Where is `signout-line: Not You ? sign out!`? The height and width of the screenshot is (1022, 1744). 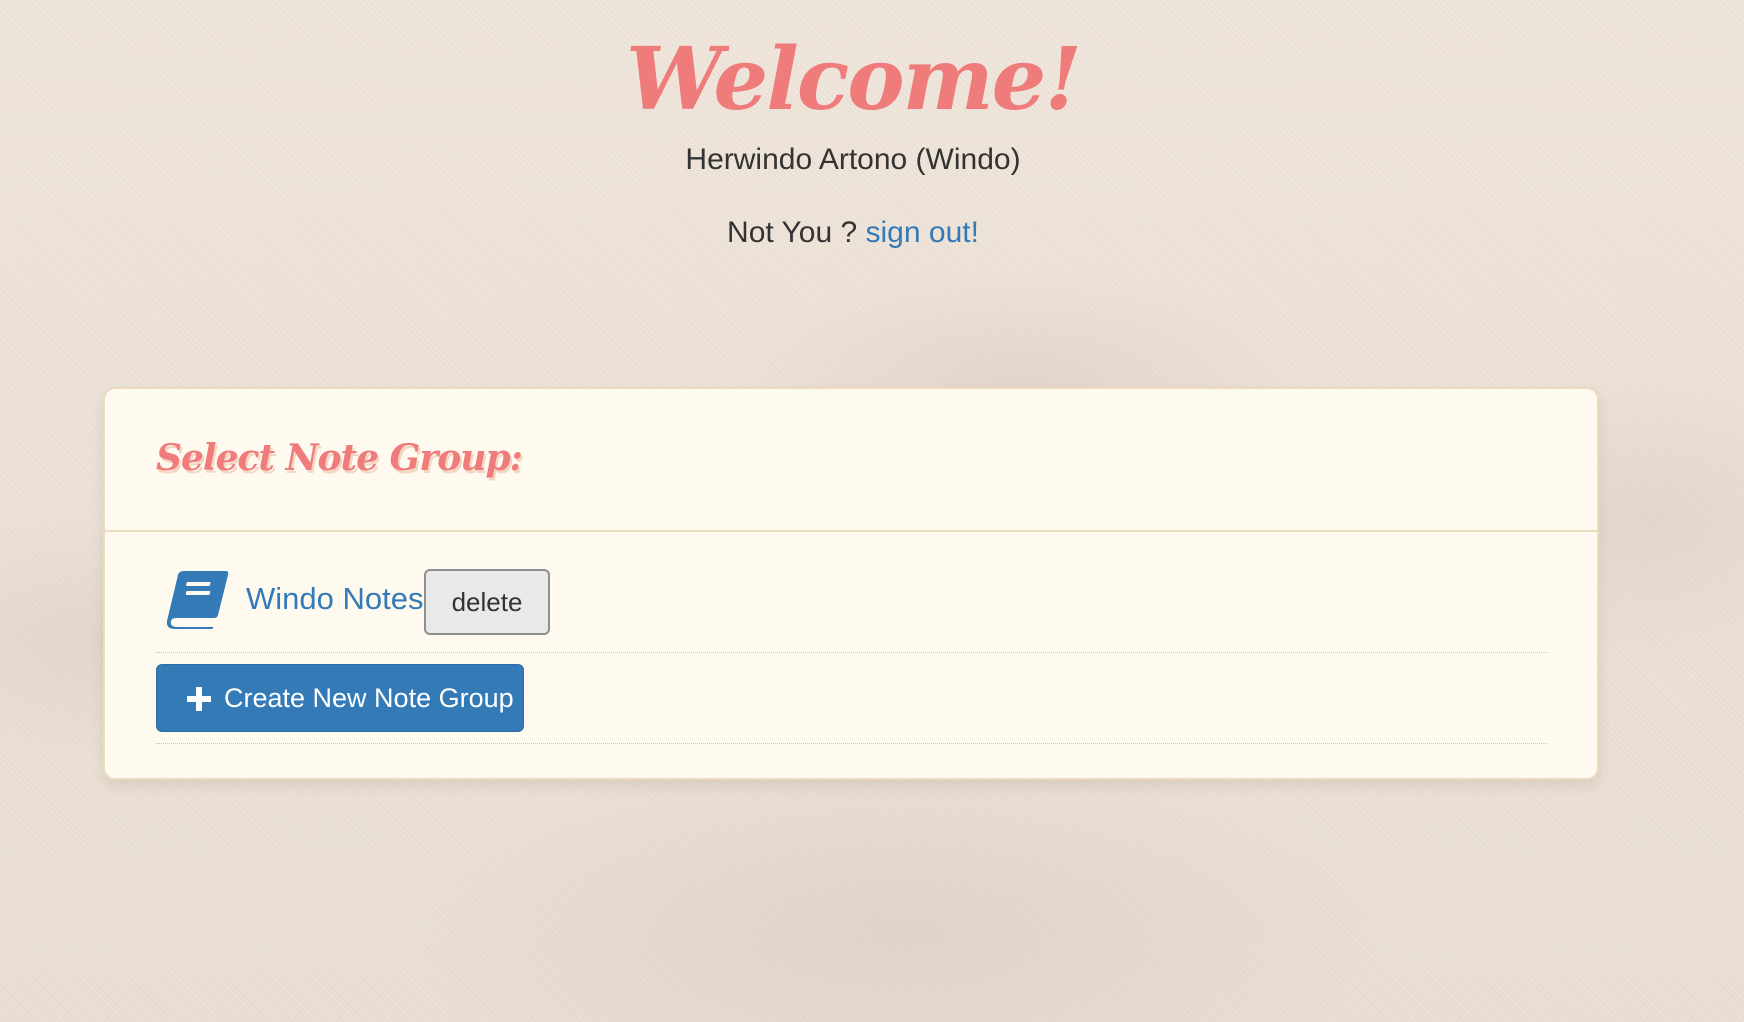
signout-line: Not You ? sign out! is located at coordinates (853, 233).